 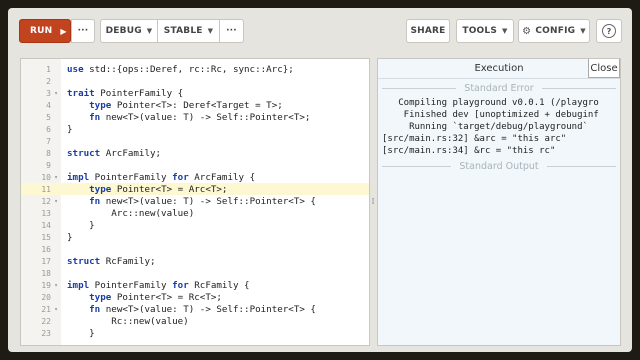 What do you see at coordinates (46, 309) in the screenshot?
I see `line-number: 21` at bounding box center [46, 309].